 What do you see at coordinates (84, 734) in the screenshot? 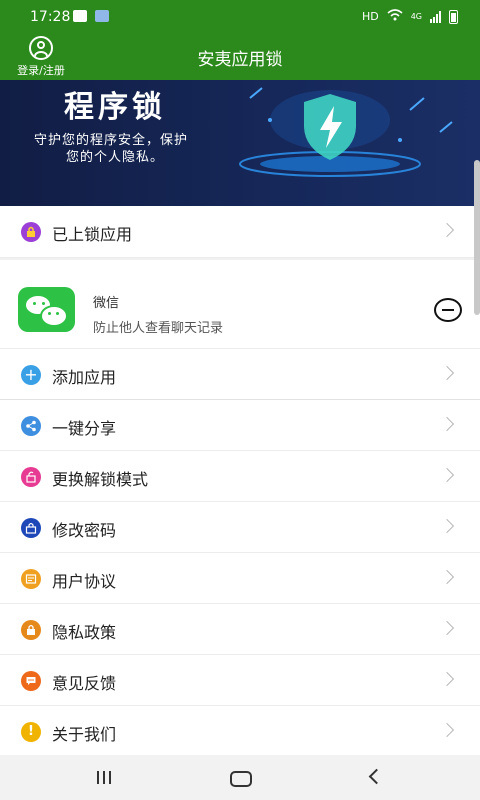
I see `menu-item-label: 关于我们` at bounding box center [84, 734].